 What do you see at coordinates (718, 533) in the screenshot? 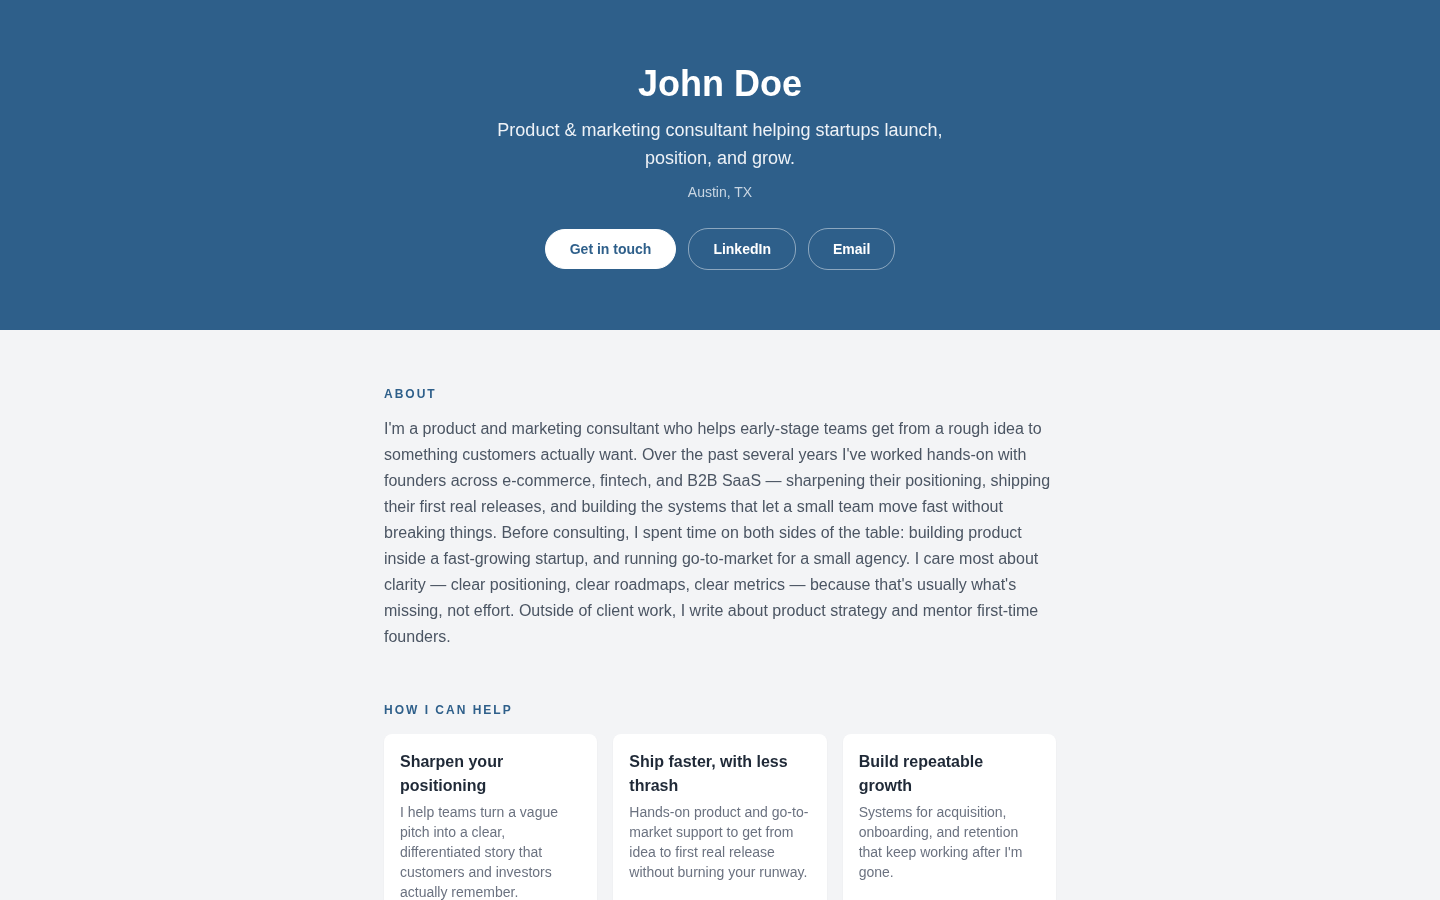
I see `about-paragraph: I'm a product and marketing consultant who helps early-stage teams get from a rough idea to something customers actually want. Over the past several years I've worked hands-on with founders across e-commerce, fintech, and B2B SaaS — sharpening their positioning, shipping their first real releases, and building the systems that let a small team move fast without breaking things. Before consulting, I spent time on both sides of the table: building product inside a fast-growing startup, and running go-to-market for a small agency. I care most about clarity — clear positioning, clear roadmaps, clear metrics — because that's usually what's missing, not effort. Outside of client work, I write about product strategy and mentor first-time founders.` at bounding box center [718, 533].